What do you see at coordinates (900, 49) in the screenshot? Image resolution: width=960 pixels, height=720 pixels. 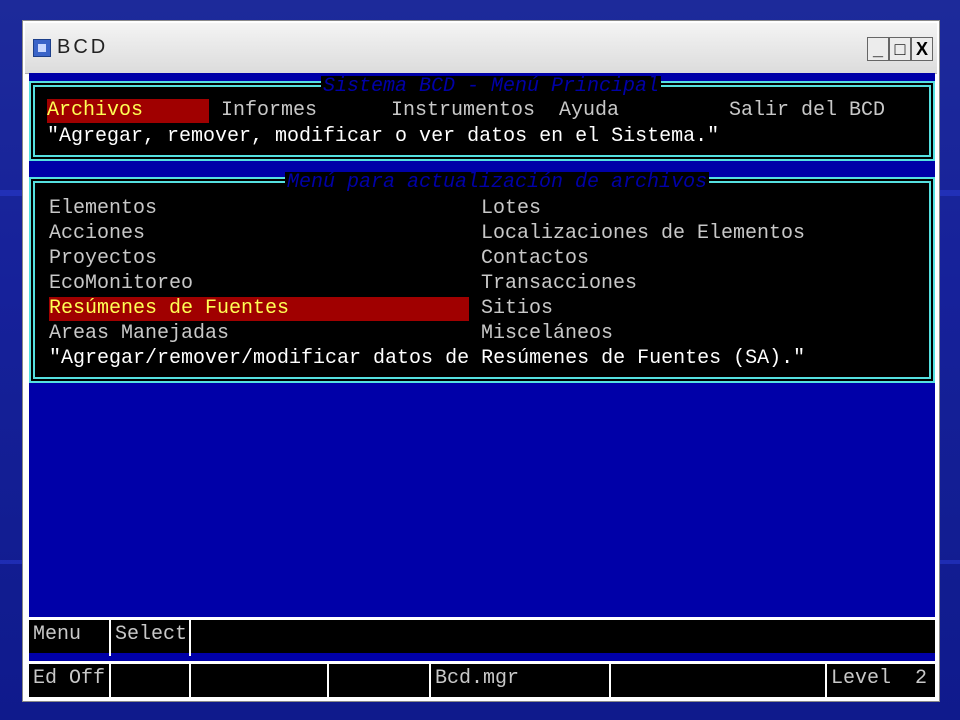 I see `maximize-button: □` at bounding box center [900, 49].